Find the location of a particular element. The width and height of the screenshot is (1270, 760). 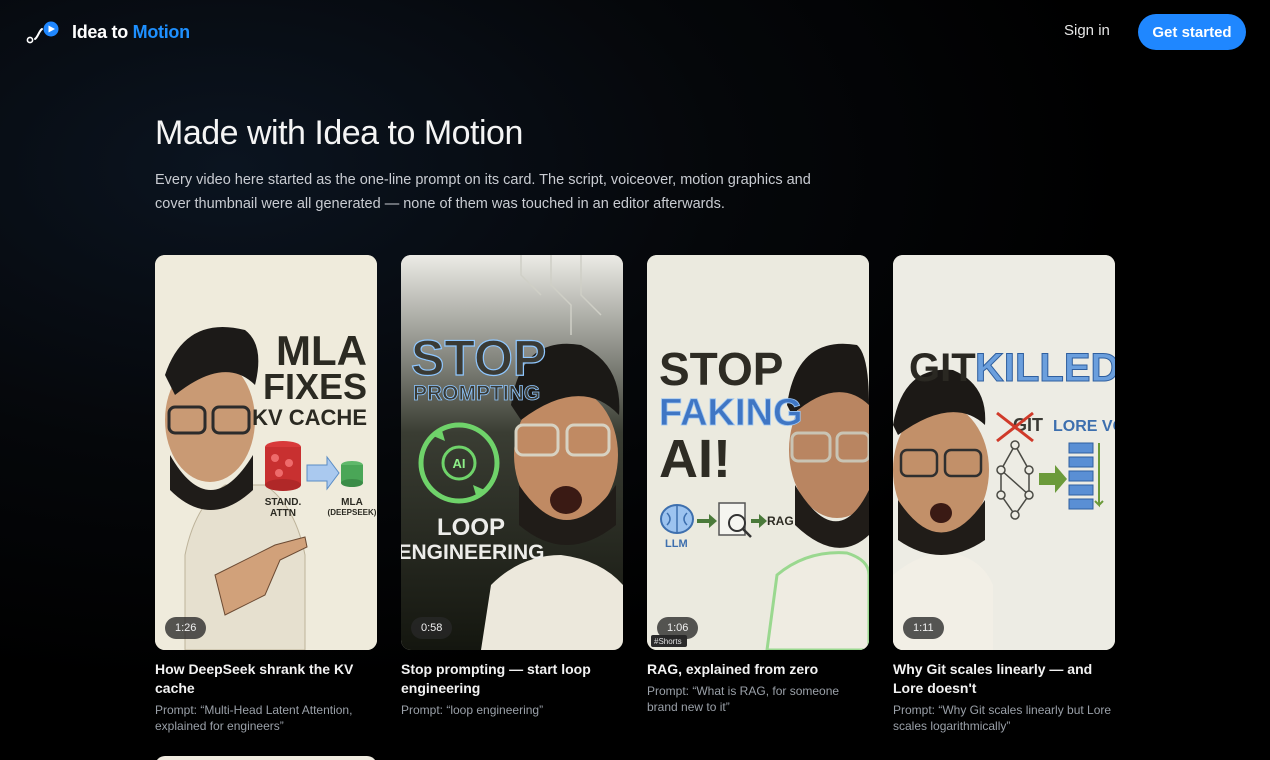

thumbnail-art-git: GIT KILLED. GIT LORE VCS is located at coordinates (1004, 452).